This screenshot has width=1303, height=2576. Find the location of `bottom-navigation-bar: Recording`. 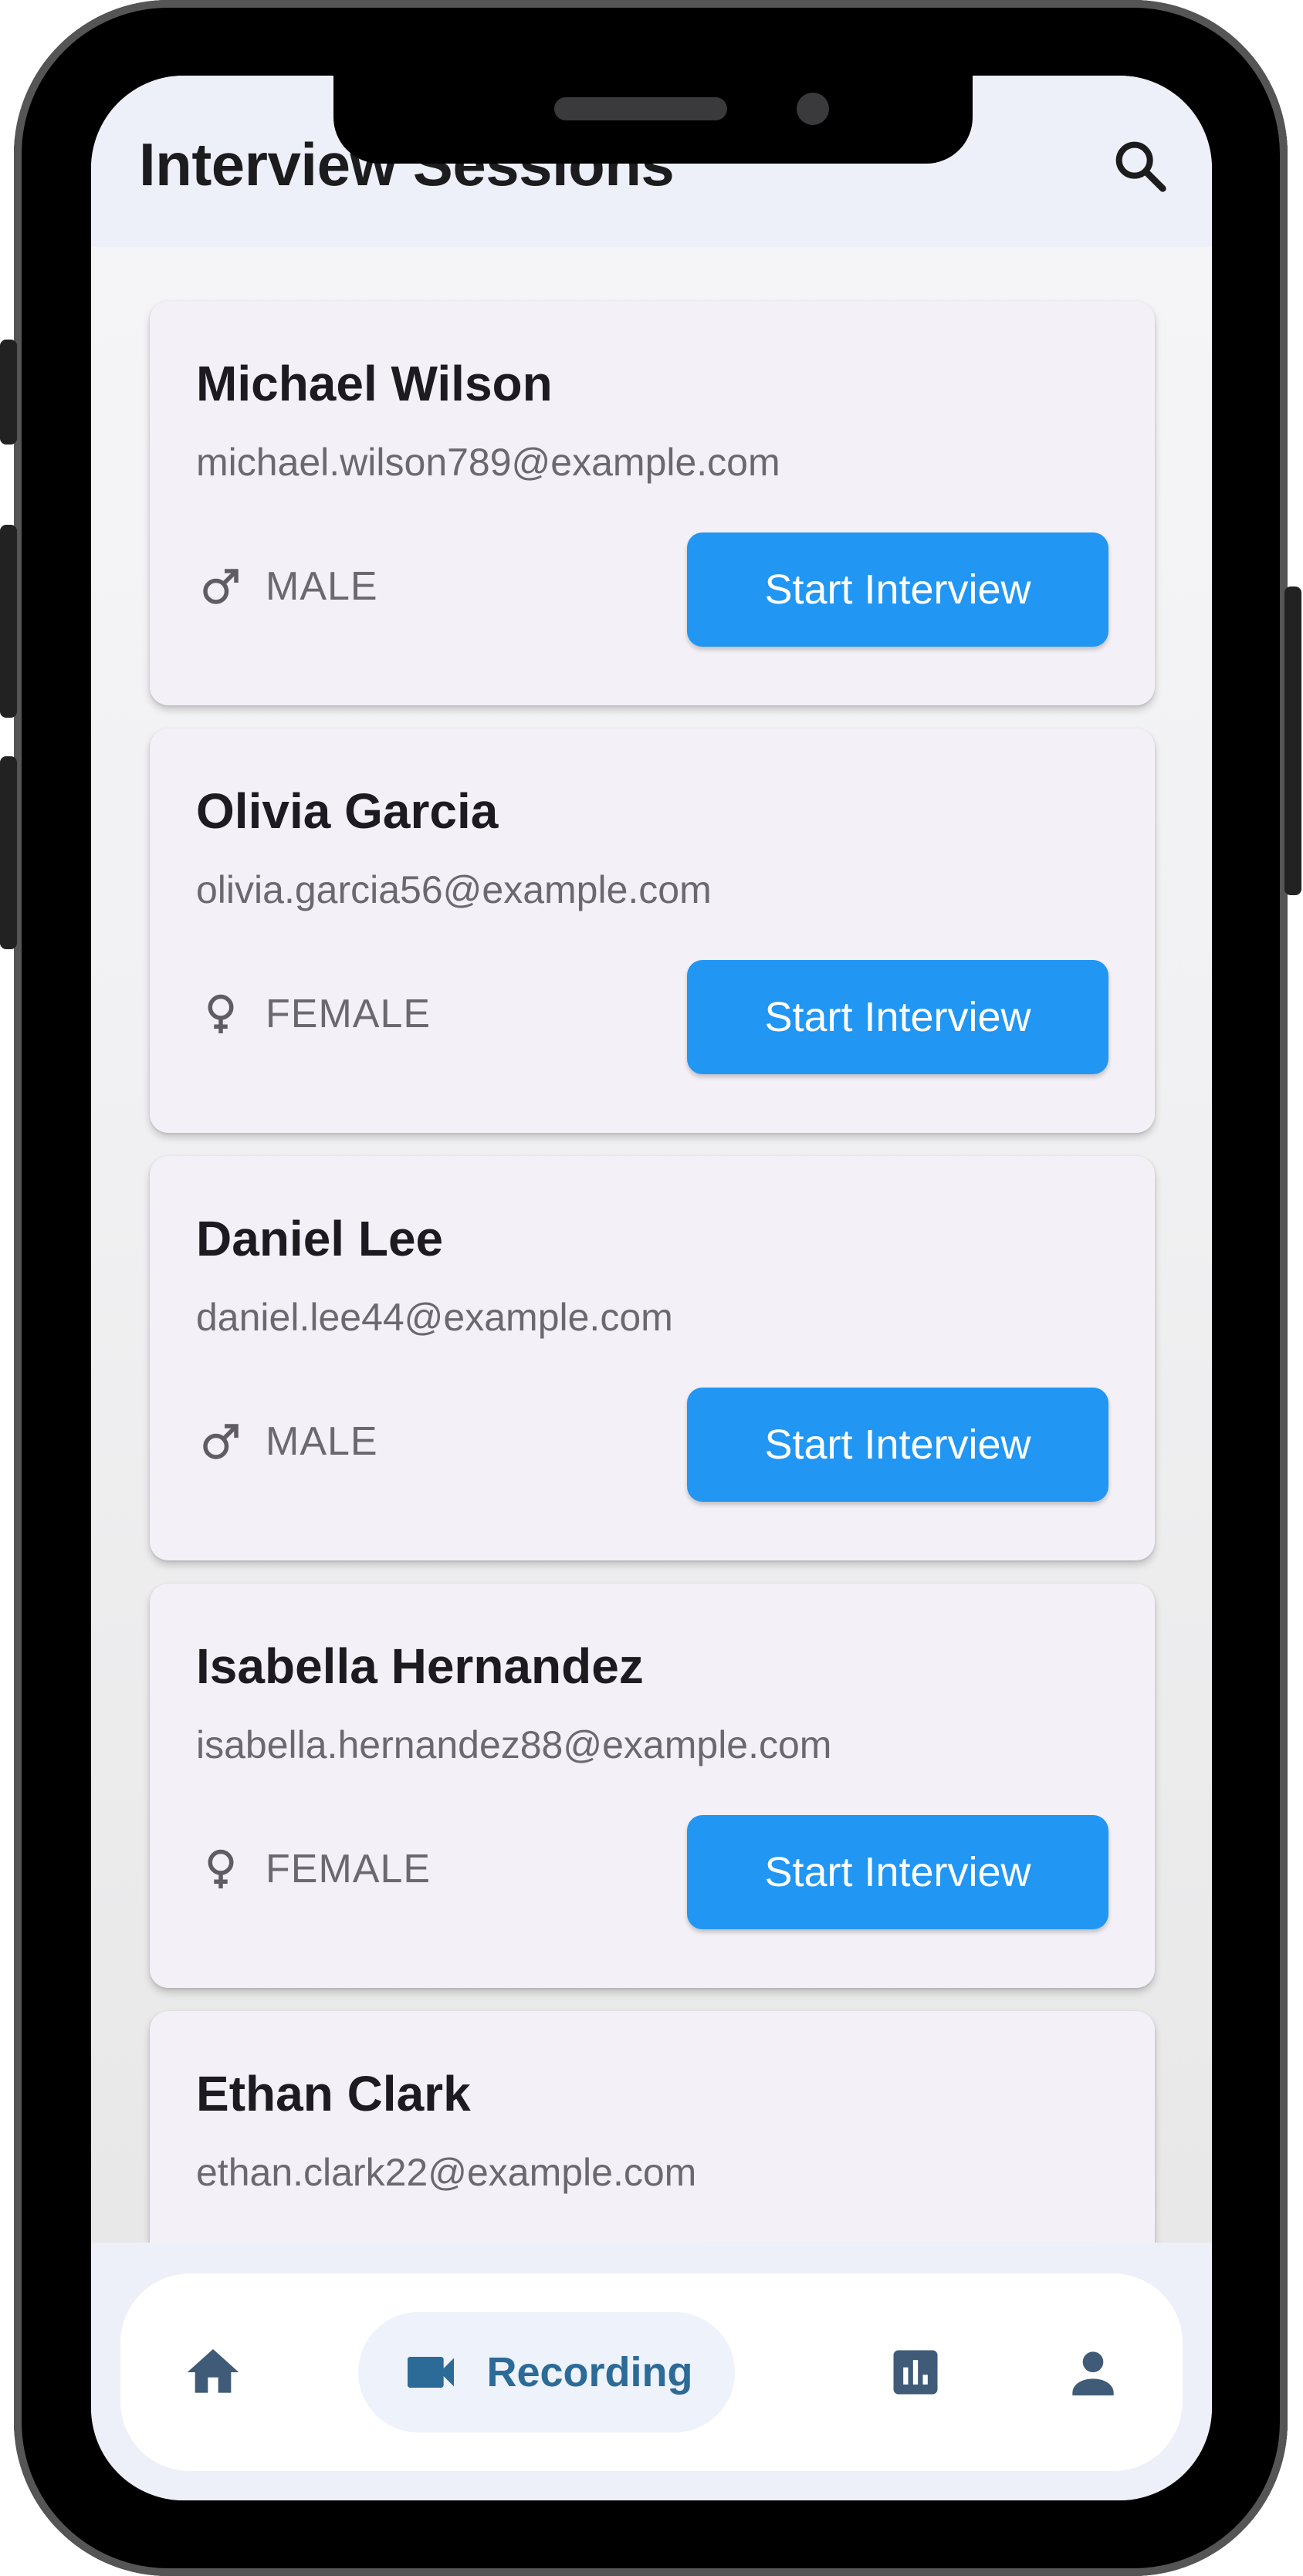

bottom-navigation-bar: Recording is located at coordinates (651, 2372).